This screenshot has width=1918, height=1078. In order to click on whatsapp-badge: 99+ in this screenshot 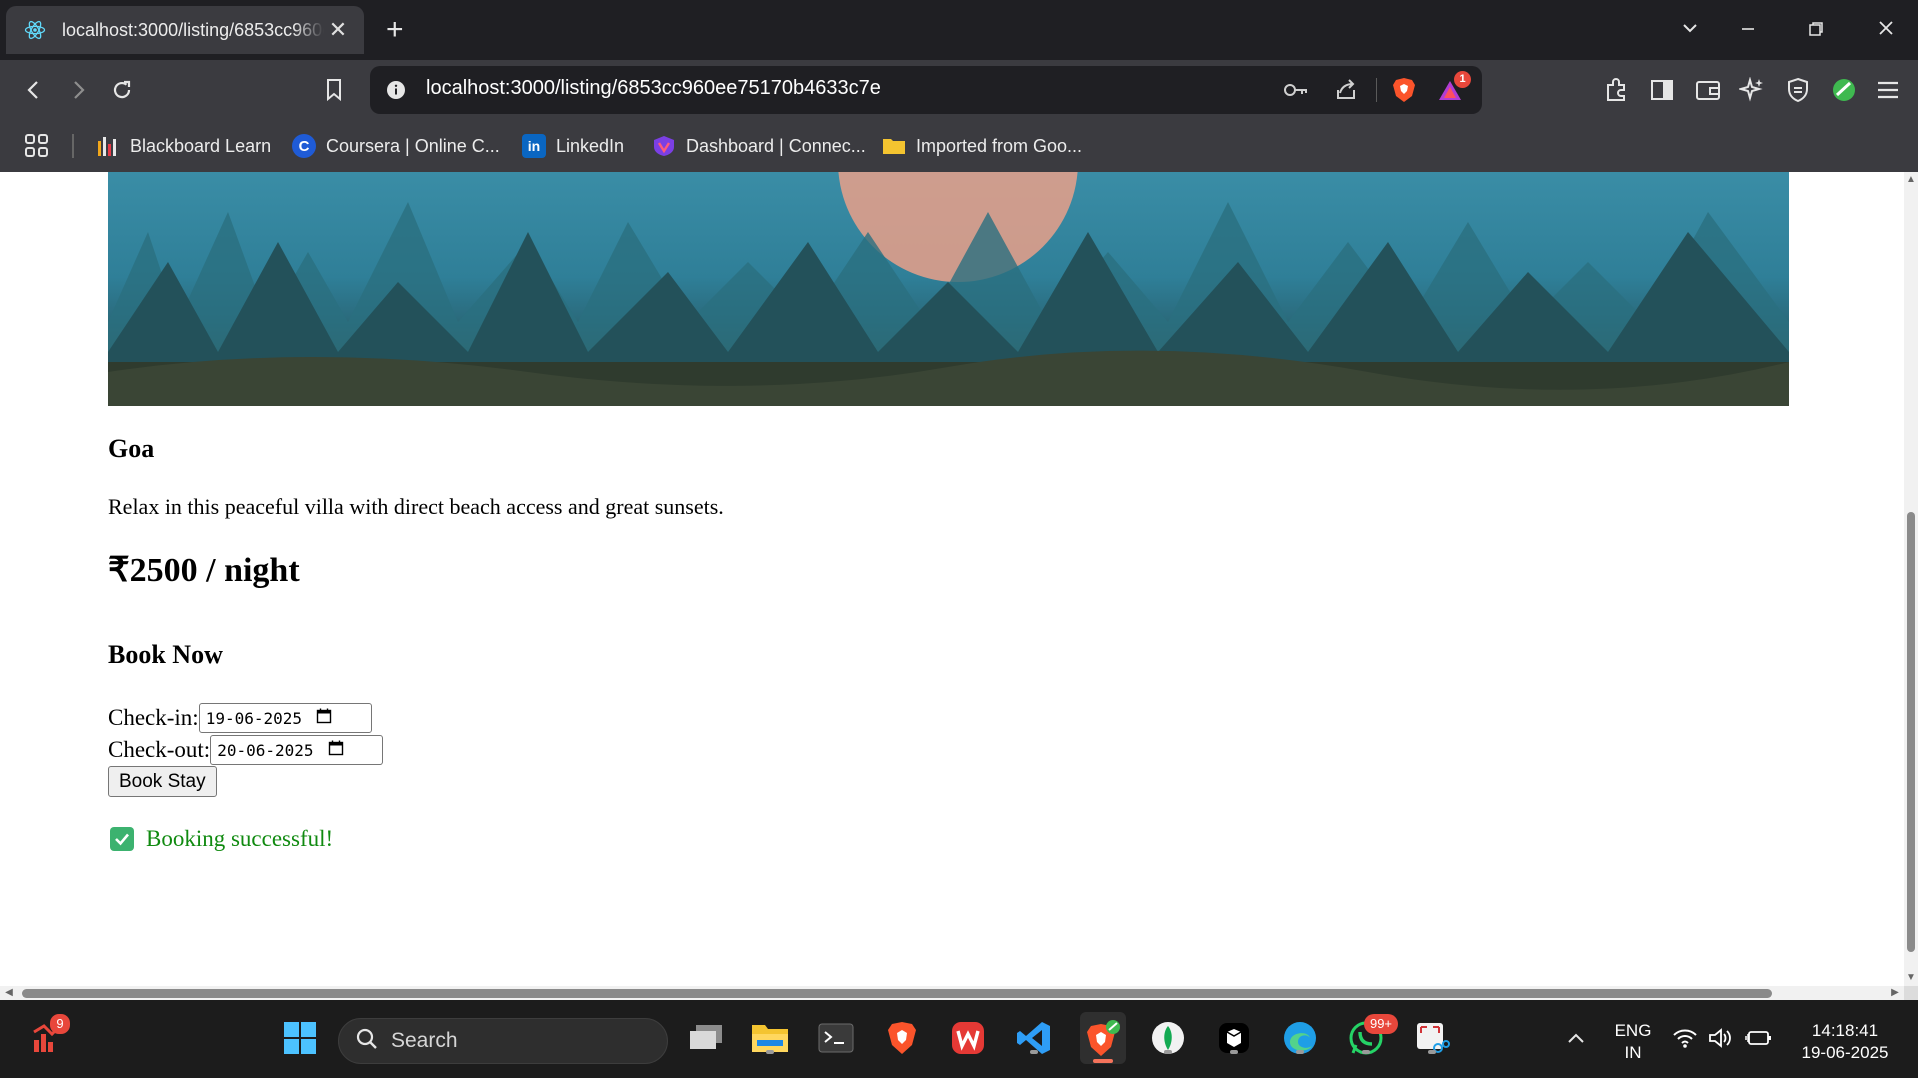, I will do `click(1381, 1024)`.